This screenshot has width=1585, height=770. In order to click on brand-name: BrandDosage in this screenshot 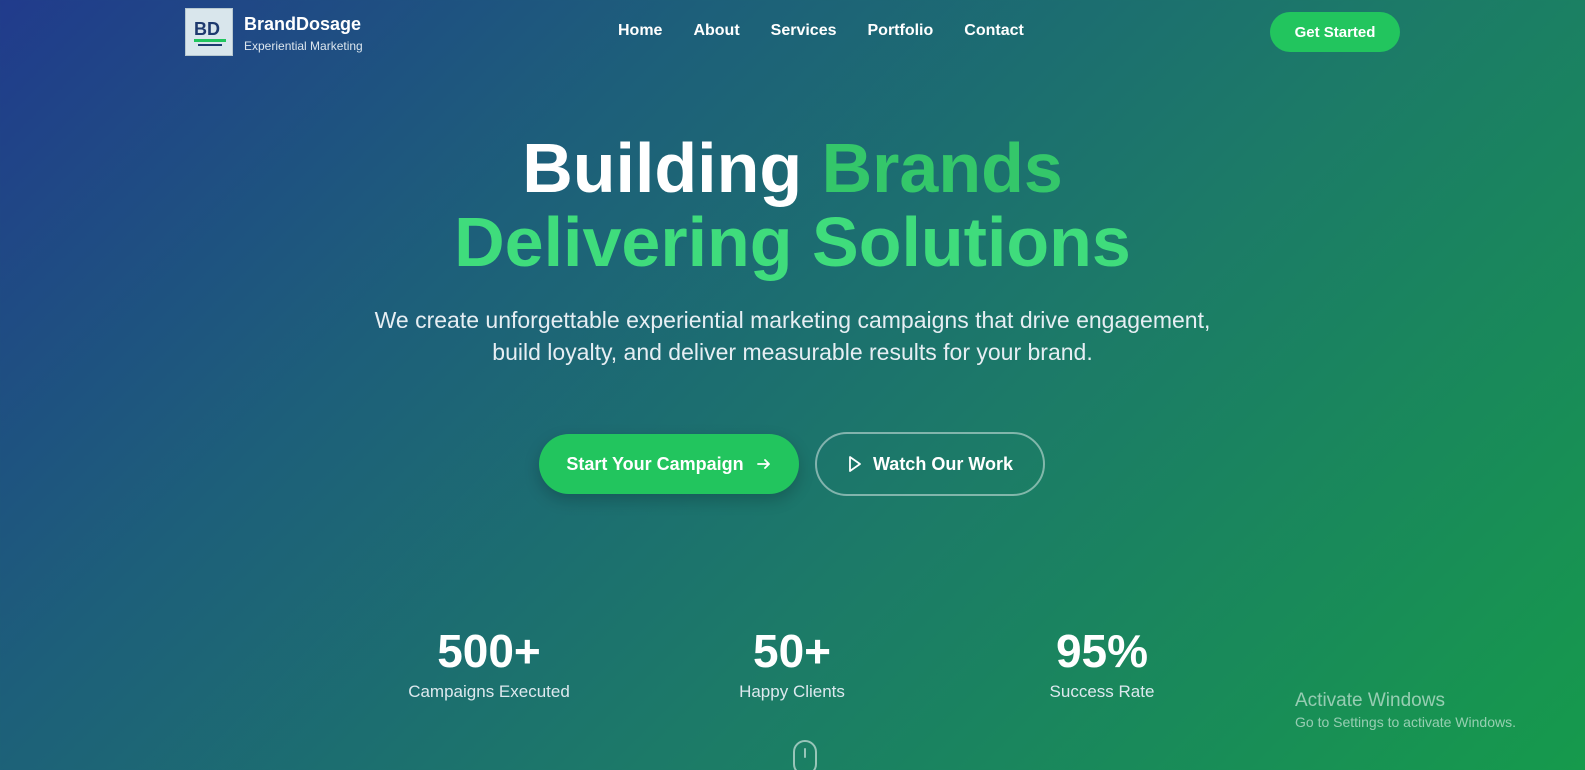, I will do `click(302, 24)`.